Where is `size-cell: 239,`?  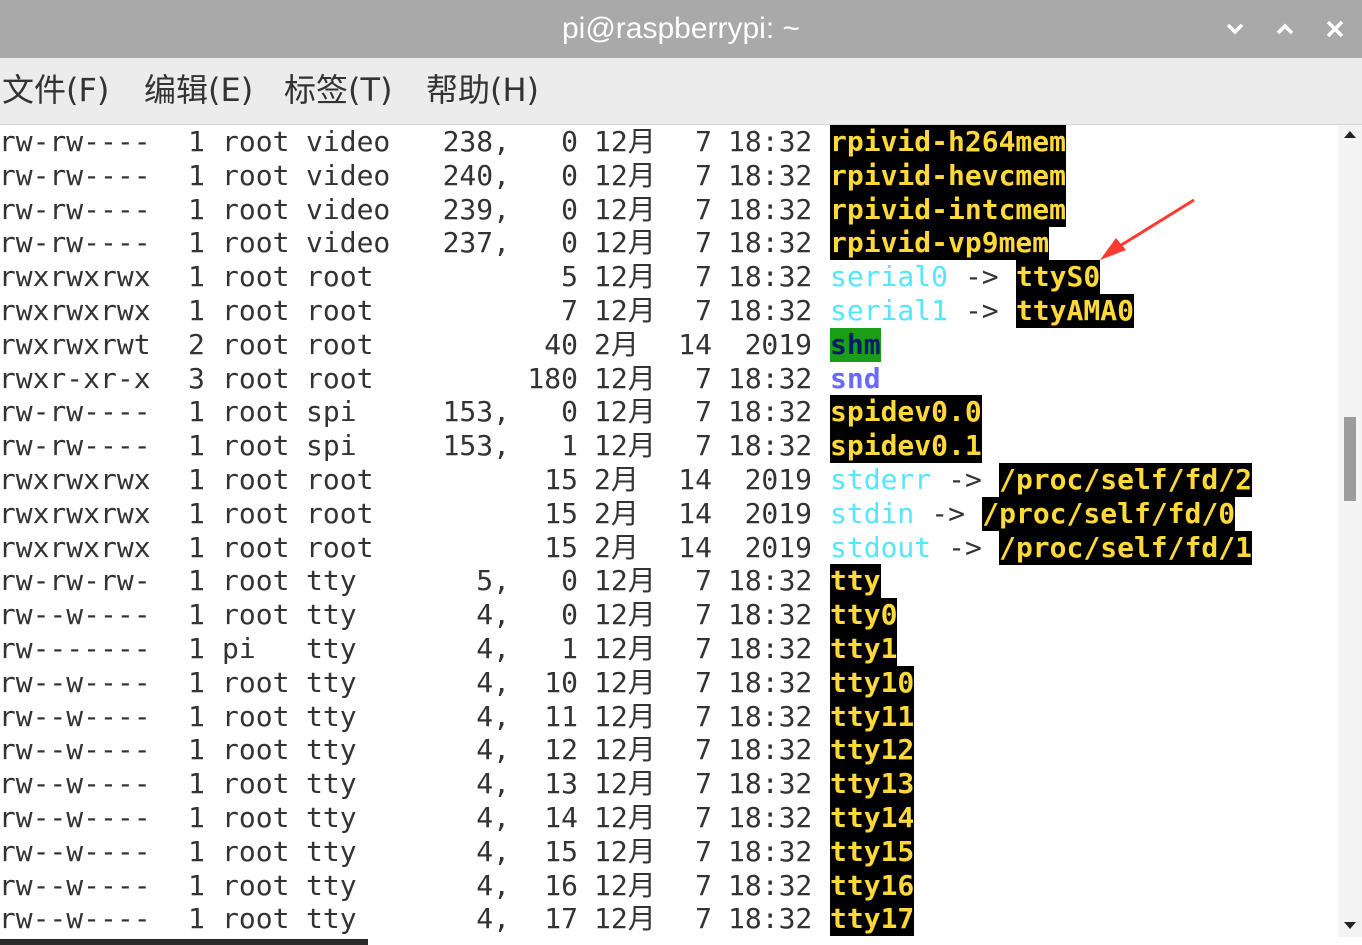 size-cell: 239, is located at coordinates (476, 209).